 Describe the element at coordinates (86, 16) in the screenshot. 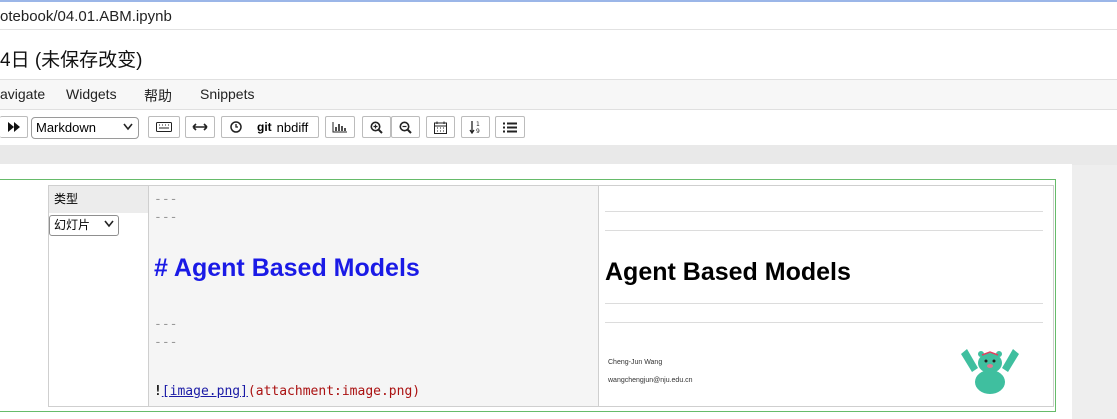

I see `url-text: otebook/04.01.ABM.ipynb` at that location.